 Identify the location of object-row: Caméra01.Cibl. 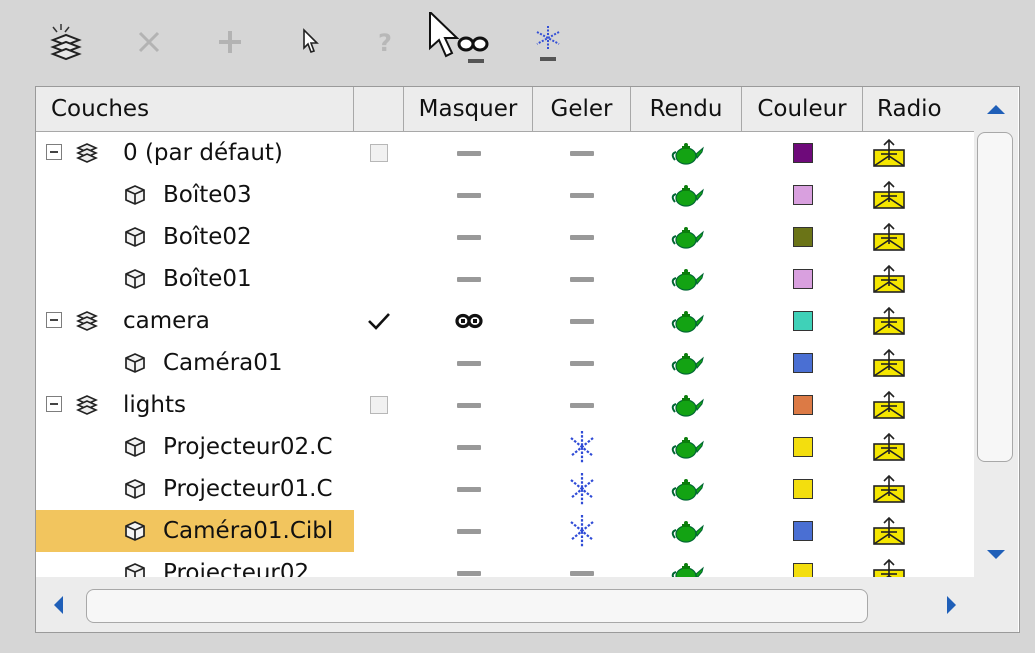
(505, 531).